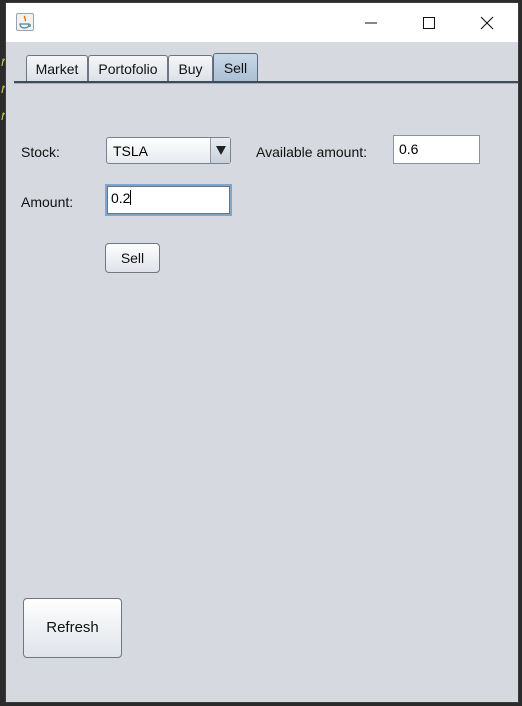  Describe the element at coordinates (190, 68) in the screenshot. I see `tab-buy: Buy` at that location.